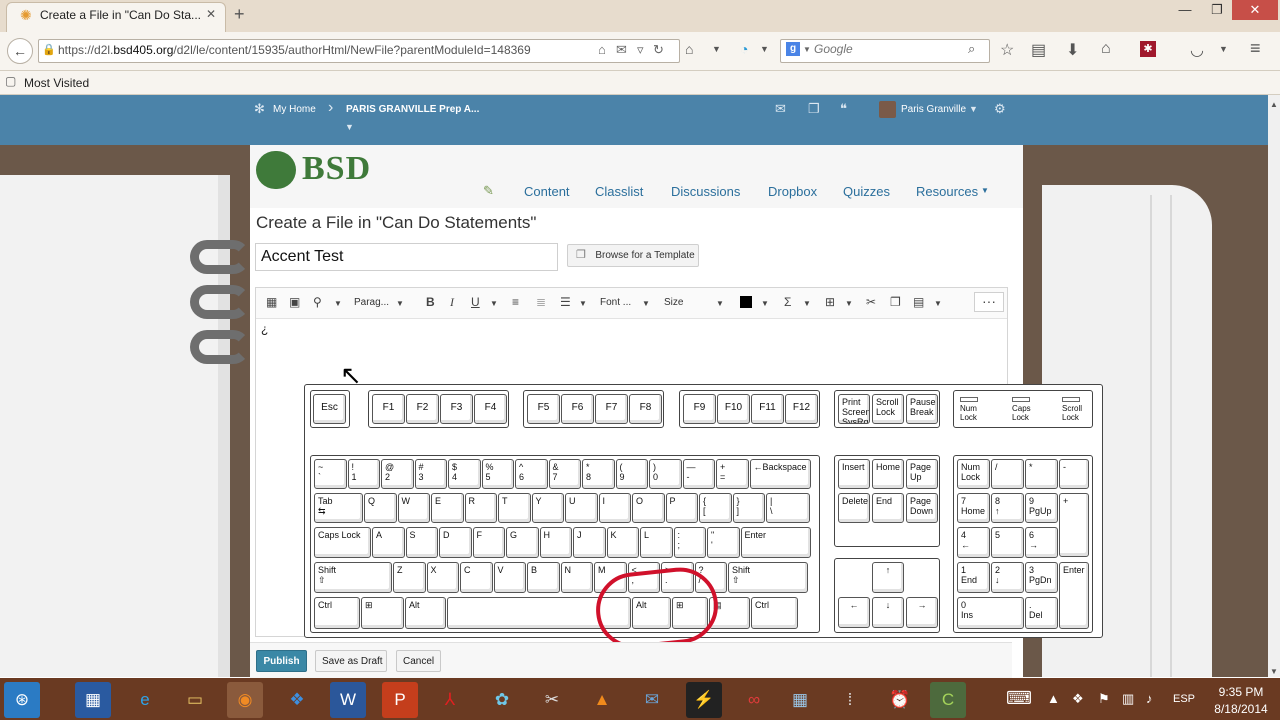  I want to click on window-close-icon: ✕, so click(1255, 10).